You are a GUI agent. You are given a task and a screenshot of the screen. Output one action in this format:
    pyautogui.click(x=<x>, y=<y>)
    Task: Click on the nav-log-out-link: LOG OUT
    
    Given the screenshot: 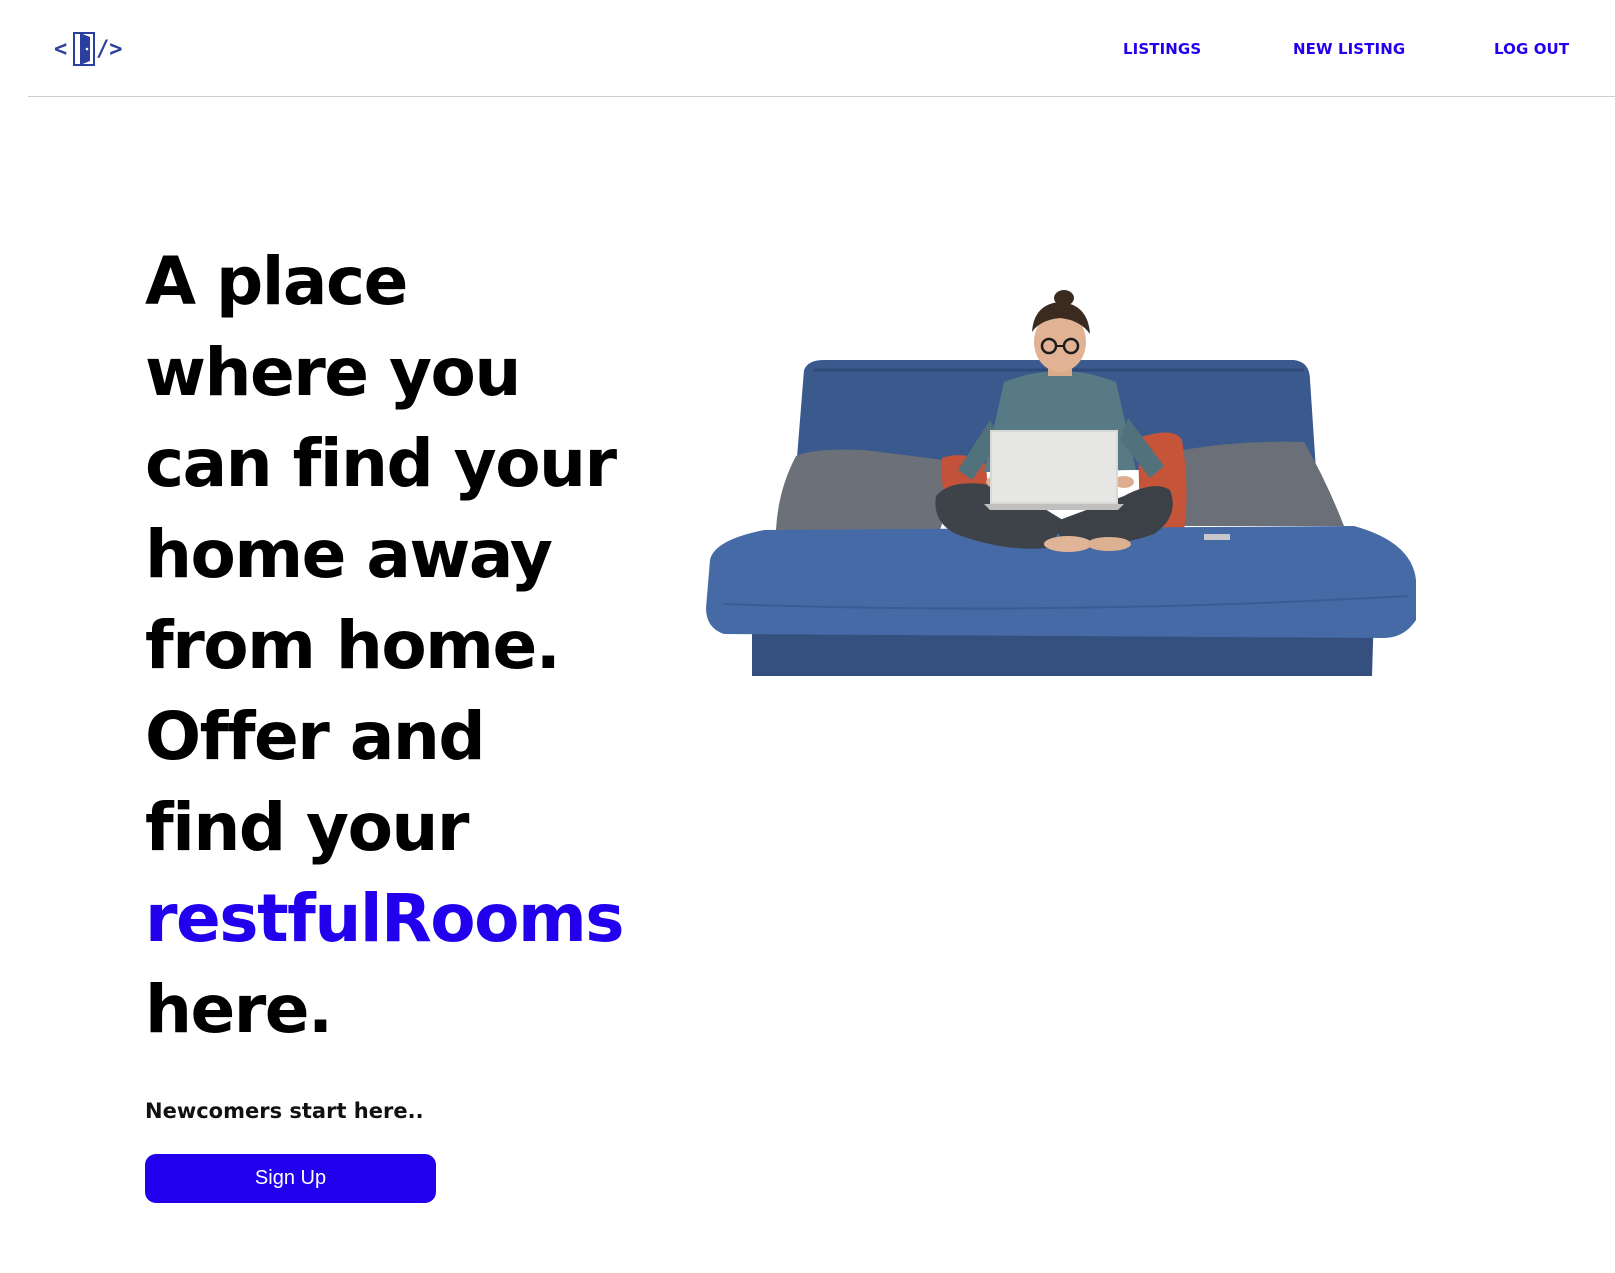 What is the action you would take?
    pyautogui.click(x=1531, y=49)
    